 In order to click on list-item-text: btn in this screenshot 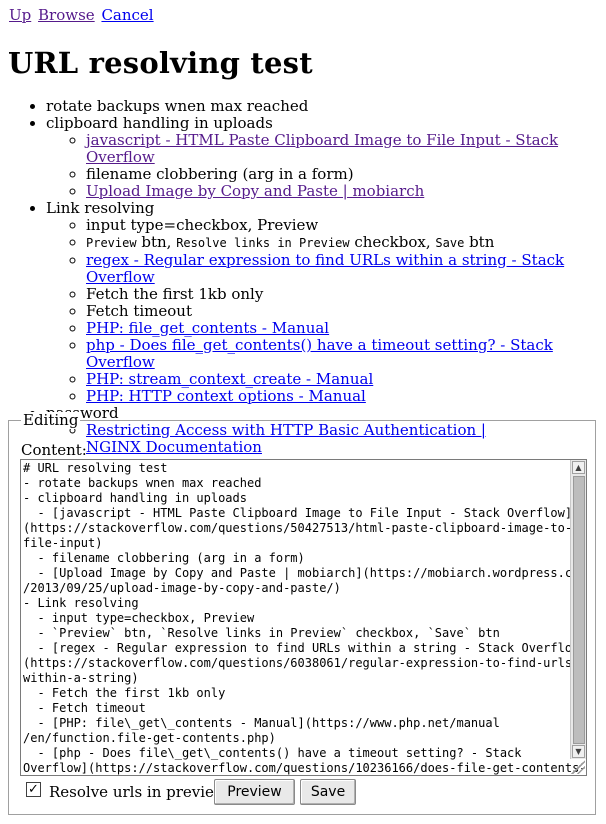, I will do `click(479, 242)`.